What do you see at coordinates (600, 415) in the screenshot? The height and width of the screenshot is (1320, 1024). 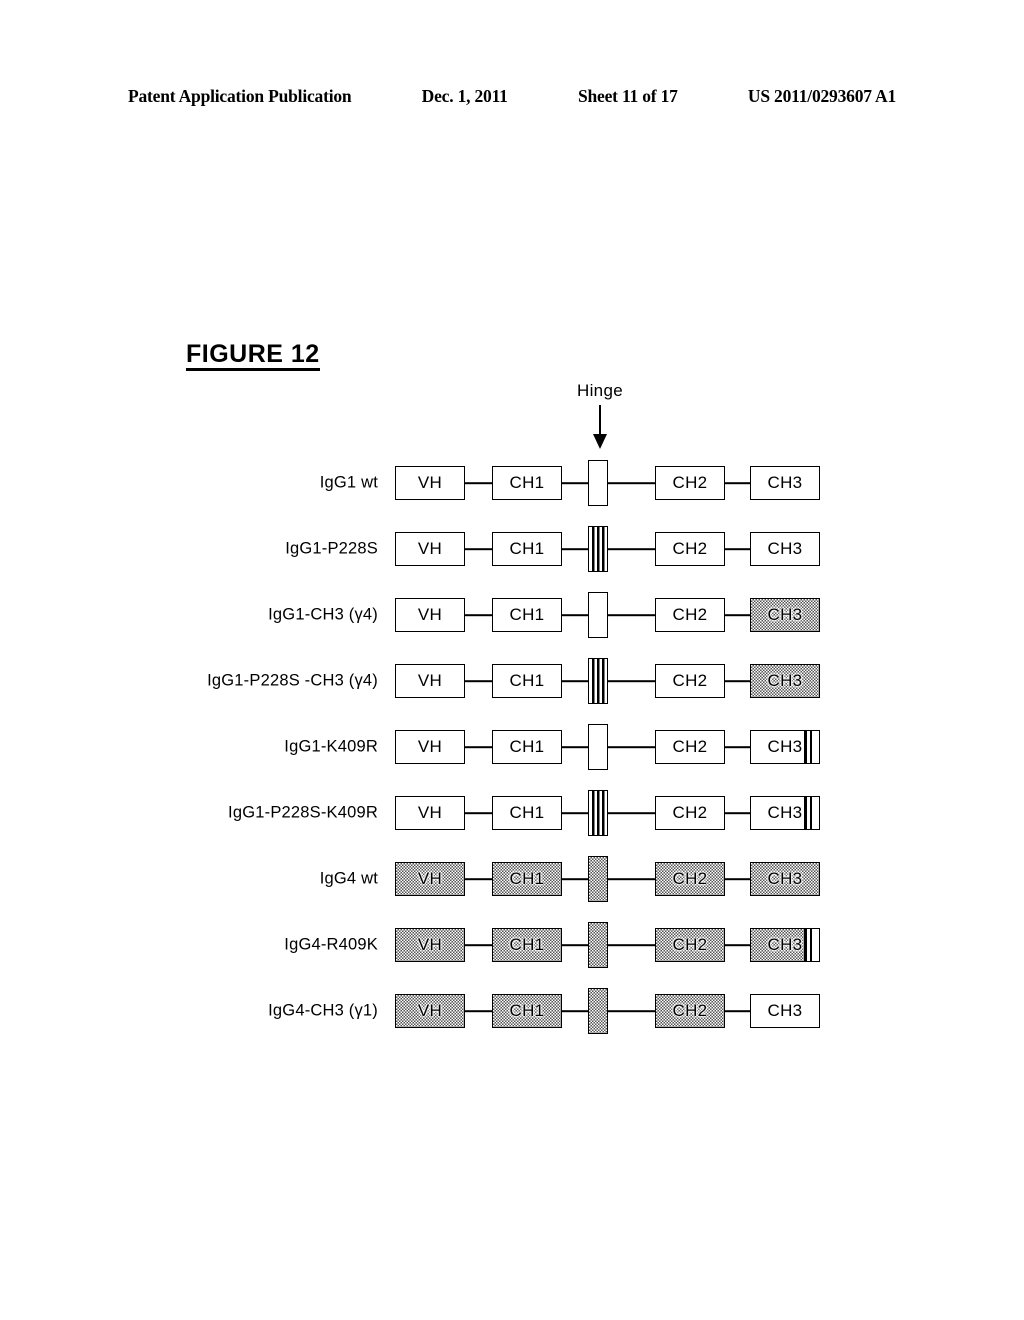 I see `hinge-annotation: Hinge` at bounding box center [600, 415].